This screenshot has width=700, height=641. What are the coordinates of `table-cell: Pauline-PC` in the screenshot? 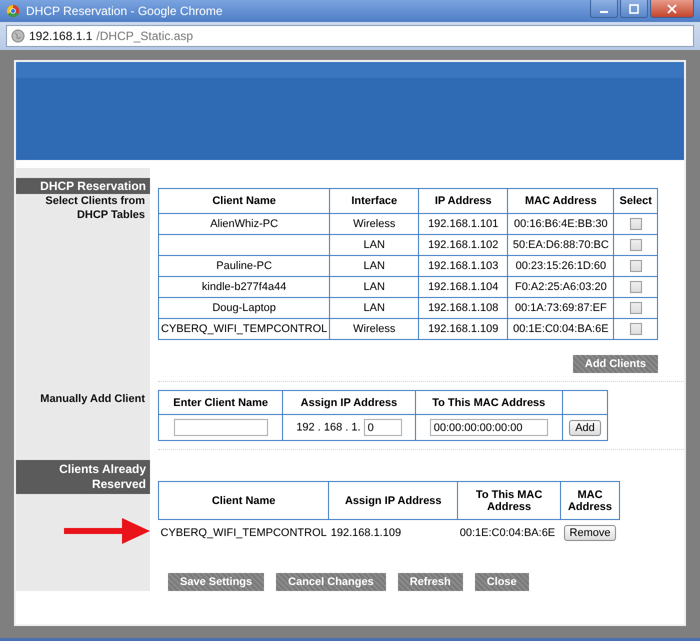 It's located at (244, 266).